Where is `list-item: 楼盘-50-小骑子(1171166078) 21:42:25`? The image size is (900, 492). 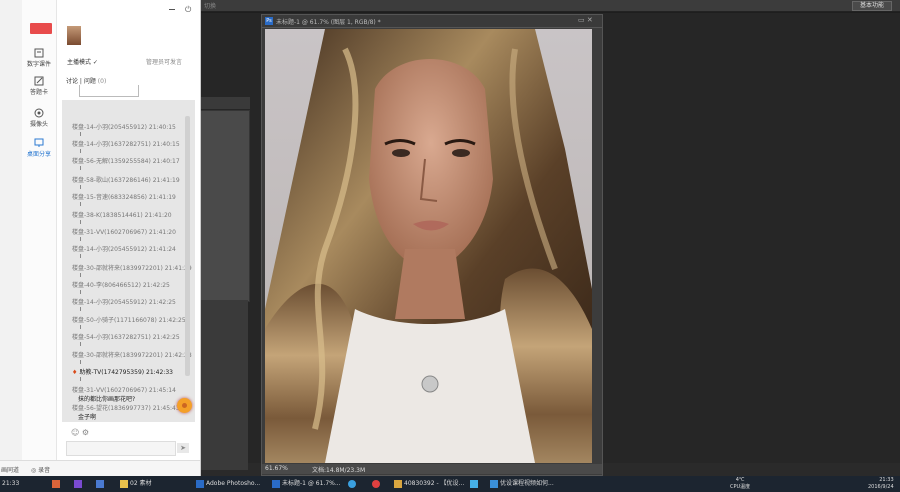
list-item: 楼盘-50-小骑子(1171166078) 21:42:25 is located at coordinates (129, 320).